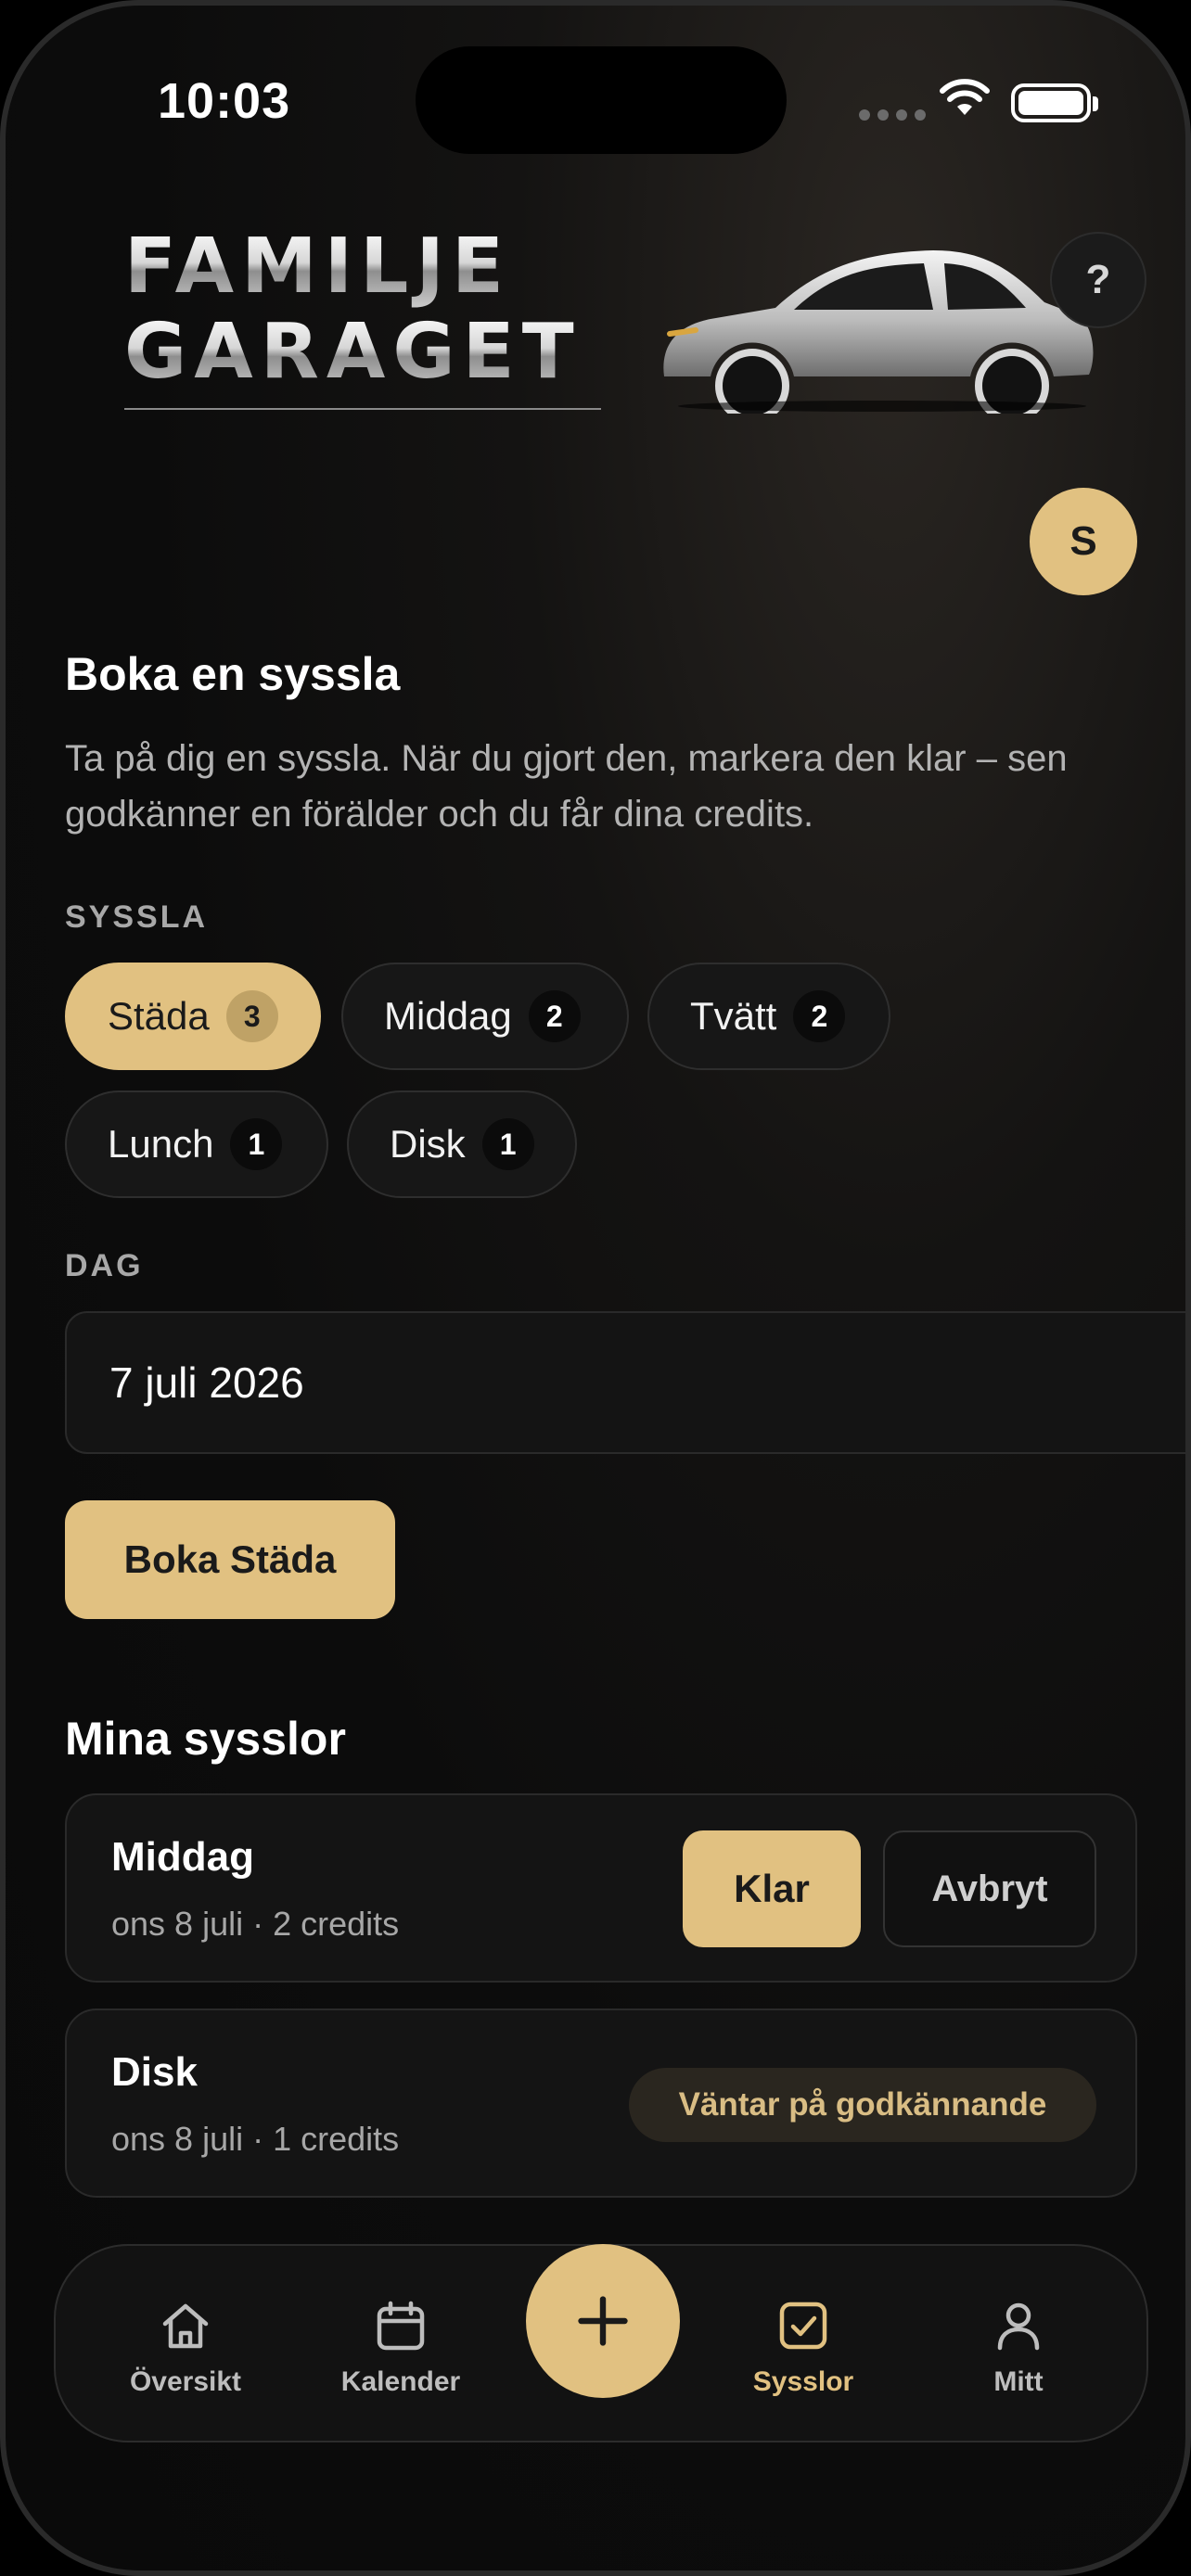 This screenshot has width=1191, height=2576. Describe the element at coordinates (137, 917) in the screenshot. I see `chore-field-label: SYSSLA` at that location.